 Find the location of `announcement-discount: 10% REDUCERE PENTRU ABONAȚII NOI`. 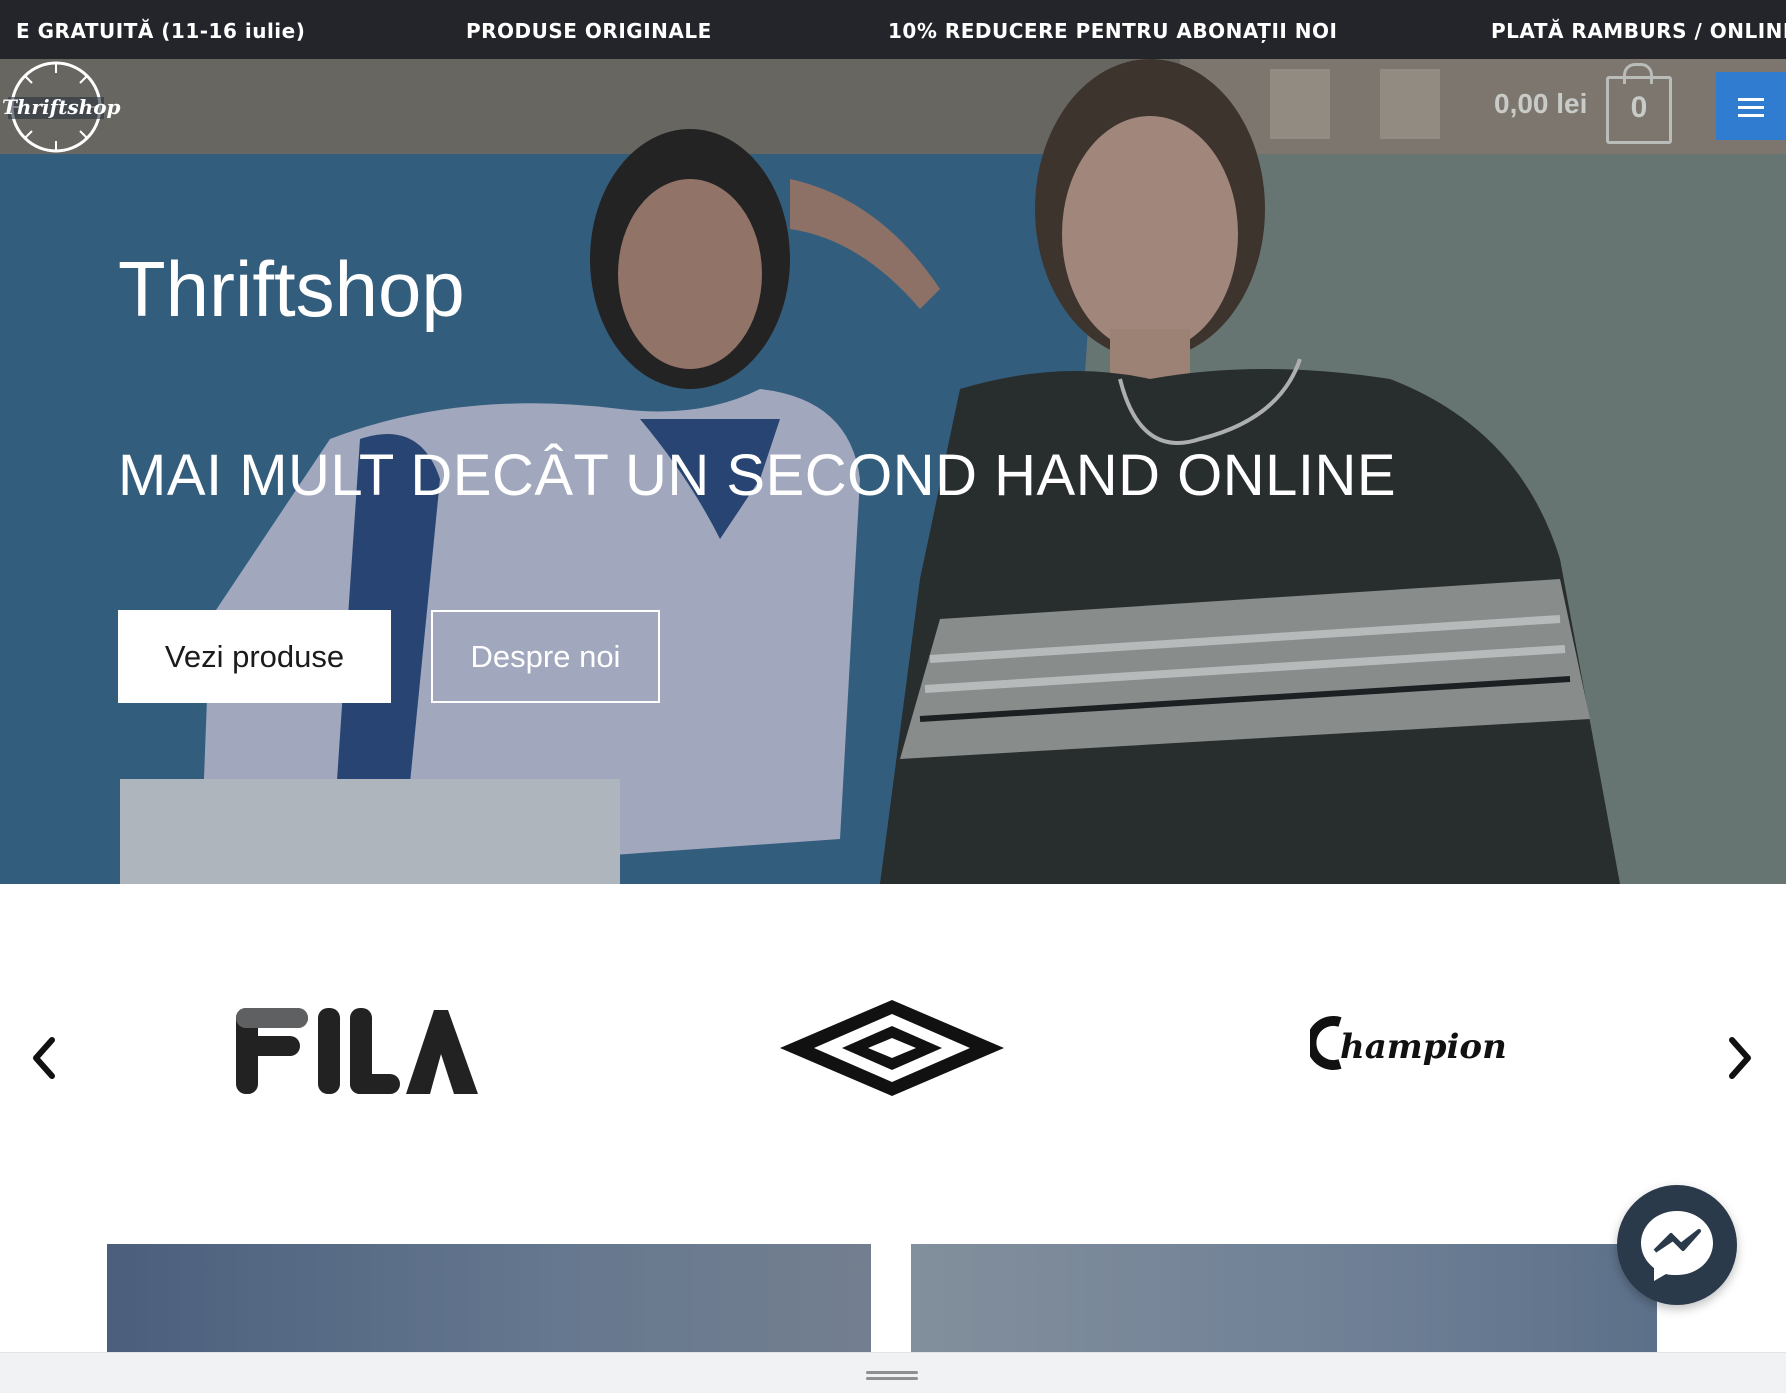

announcement-discount: 10% REDUCERE PENTRU ABONAȚII NOI is located at coordinates (1113, 31).